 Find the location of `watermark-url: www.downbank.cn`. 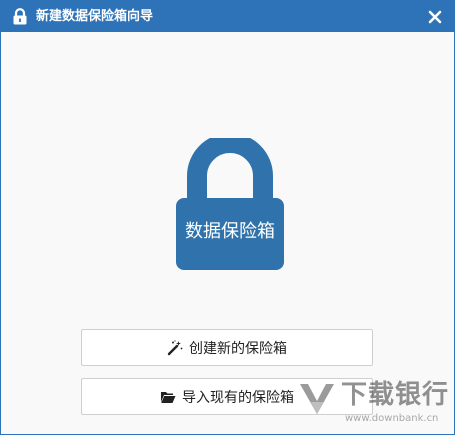

watermark-url: www.downbank.cn is located at coordinates (392, 418).